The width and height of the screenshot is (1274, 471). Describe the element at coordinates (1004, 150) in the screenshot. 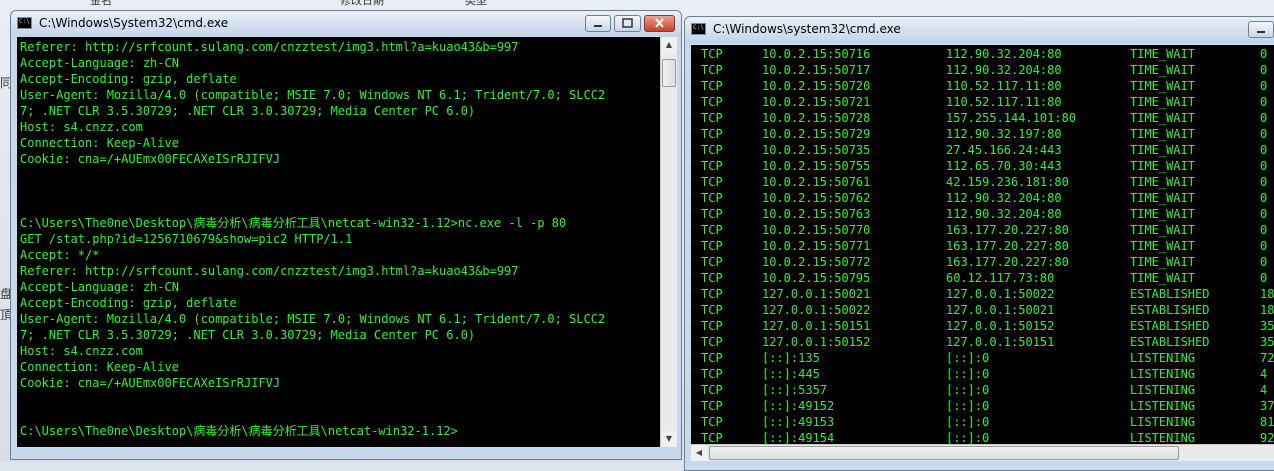

I see `foreign-address-cell: 27.45.166.24:443` at that location.